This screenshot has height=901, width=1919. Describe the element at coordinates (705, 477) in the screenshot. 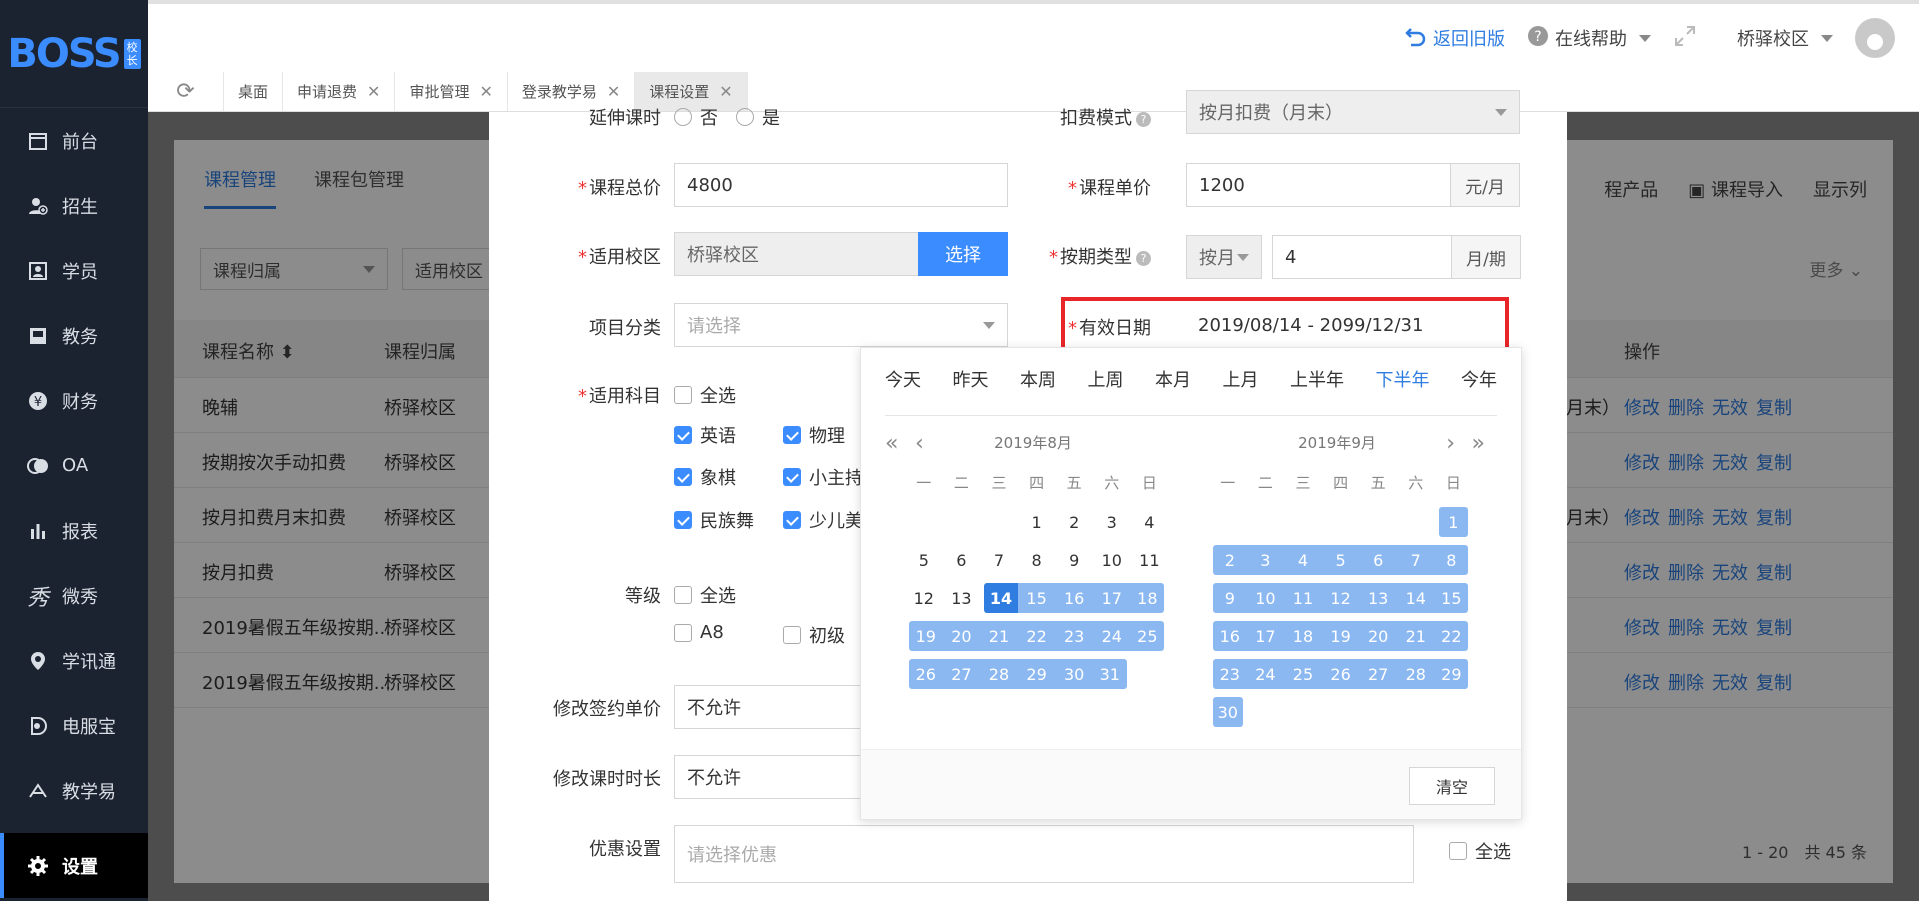

I see `subject-checkbox-chess: 象棋` at that location.